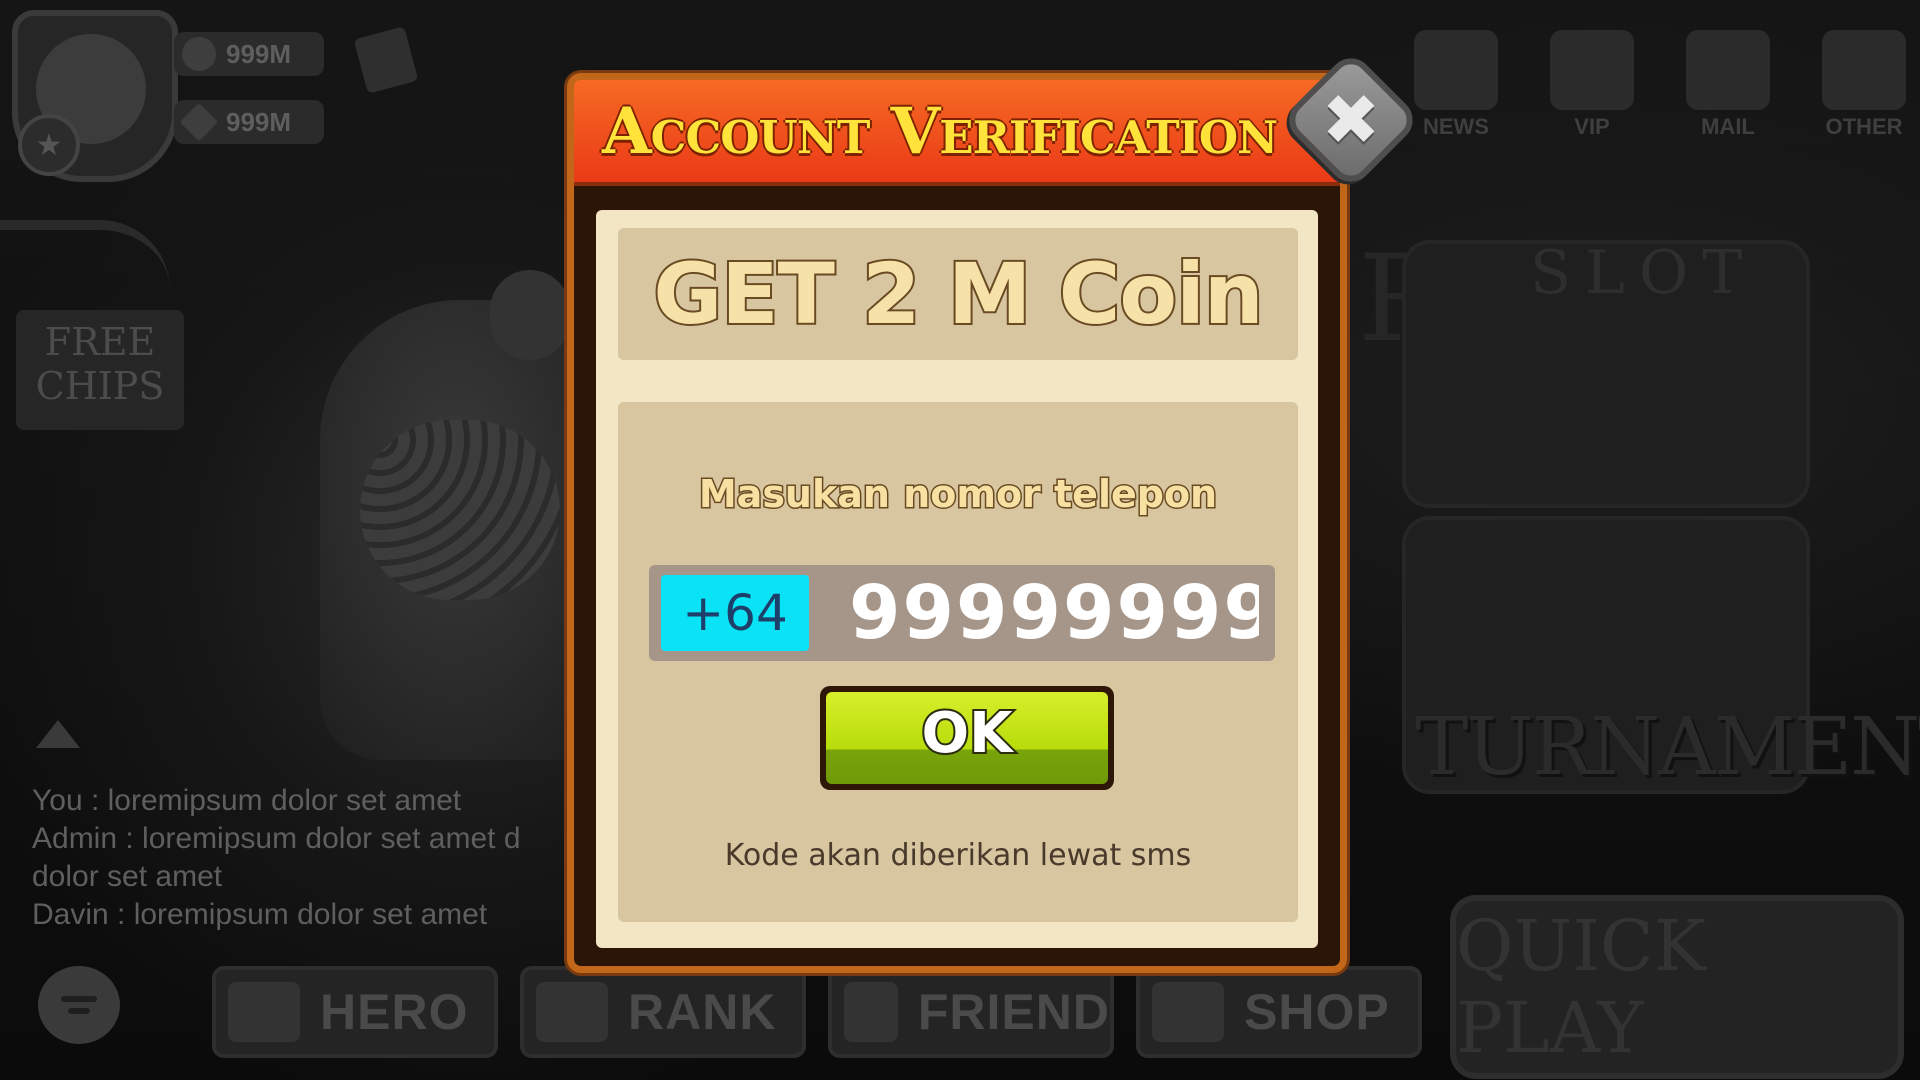 Image resolution: width=1920 pixels, height=1080 pixels. What do you see at coordinates (817, 1012) in the screenshot?
I see `bottom-nav: HERO RANK FRIEND SHOP` at bounding box center [817, 1012].